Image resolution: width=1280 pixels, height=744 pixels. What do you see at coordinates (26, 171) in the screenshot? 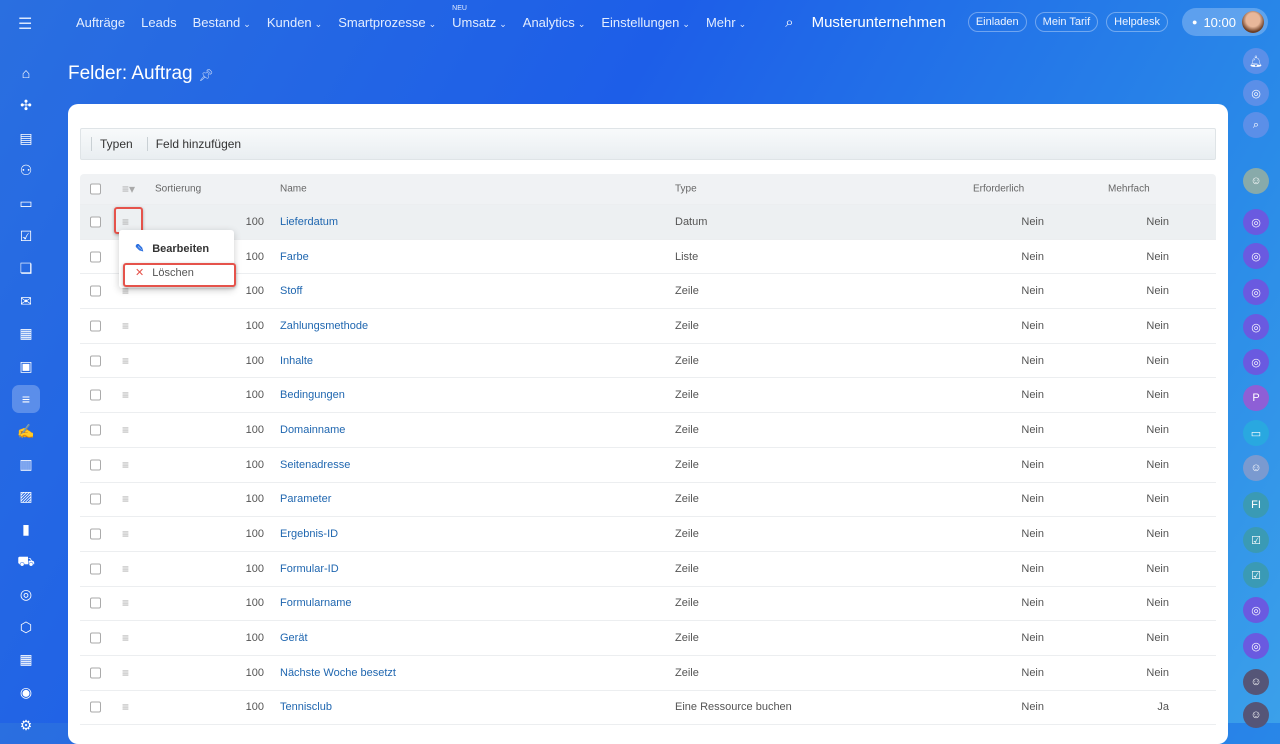
I see `contacts-icon: ⚇` at bounding box center [26, 171].